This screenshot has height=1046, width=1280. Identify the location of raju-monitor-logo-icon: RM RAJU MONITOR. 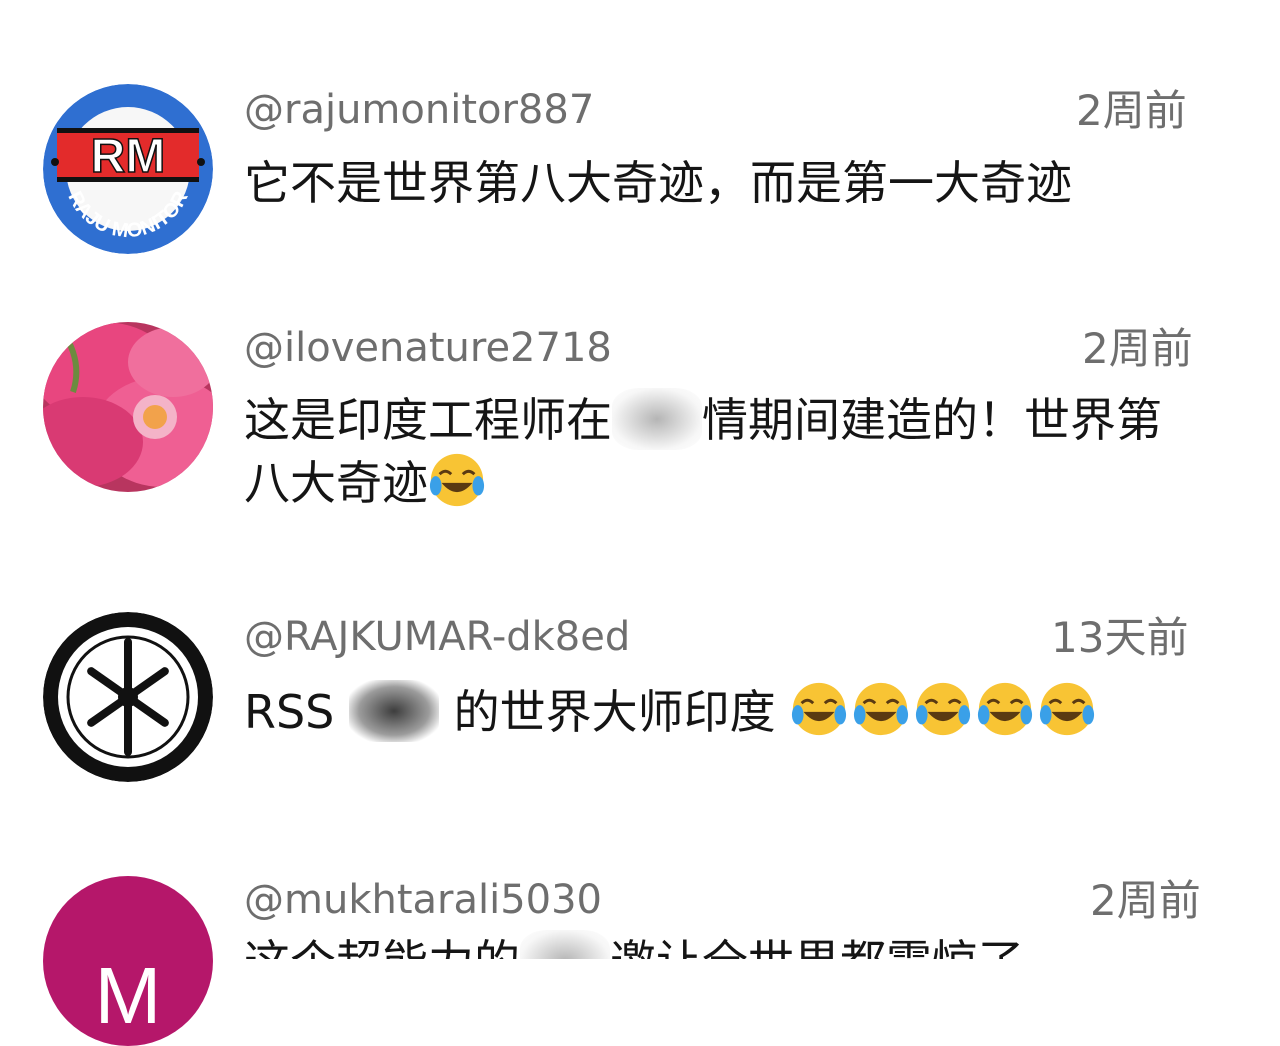
(128, 169).